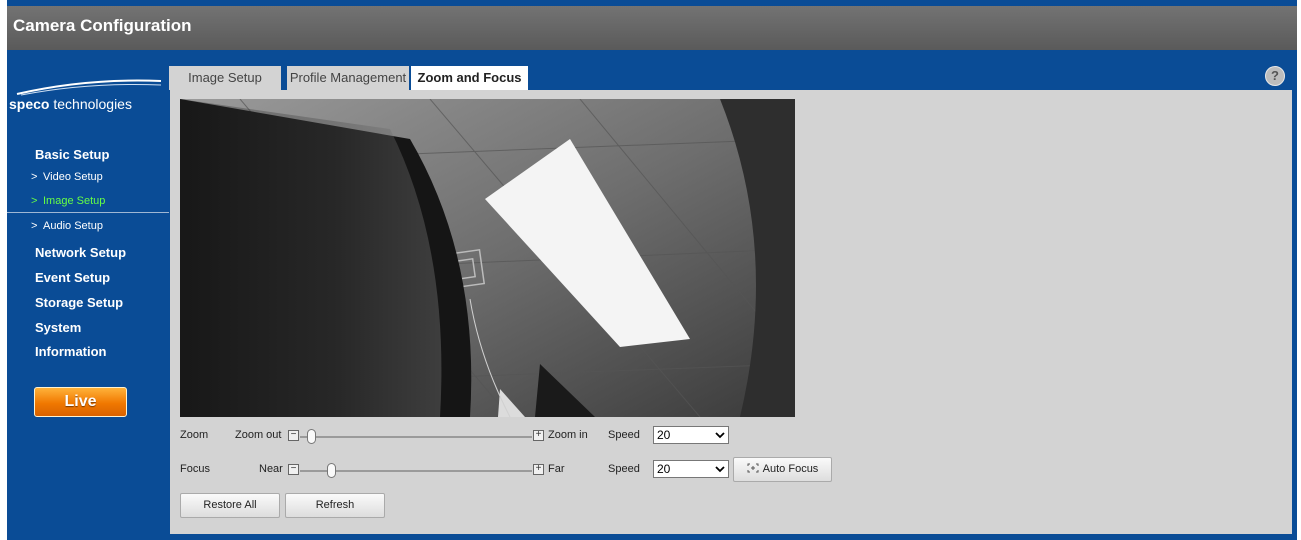 This screenshot has height=540, width=1301. Describe the element at coordinates (79, 302) in the screenshot. I see `nav-storage-setup: Storage Setup` at that location.